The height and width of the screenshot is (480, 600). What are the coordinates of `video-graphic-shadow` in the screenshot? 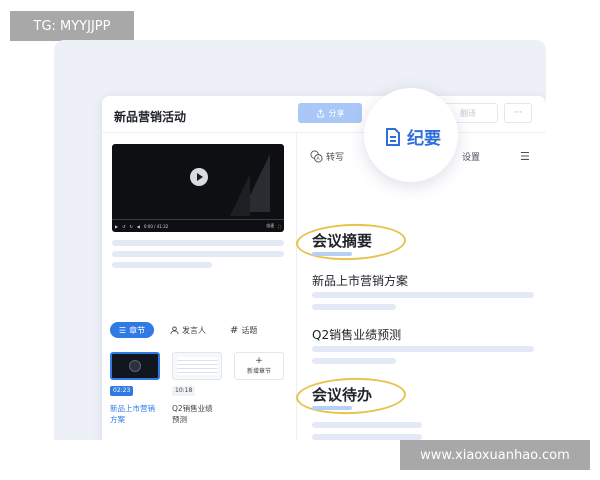 It's located at (240, 195).